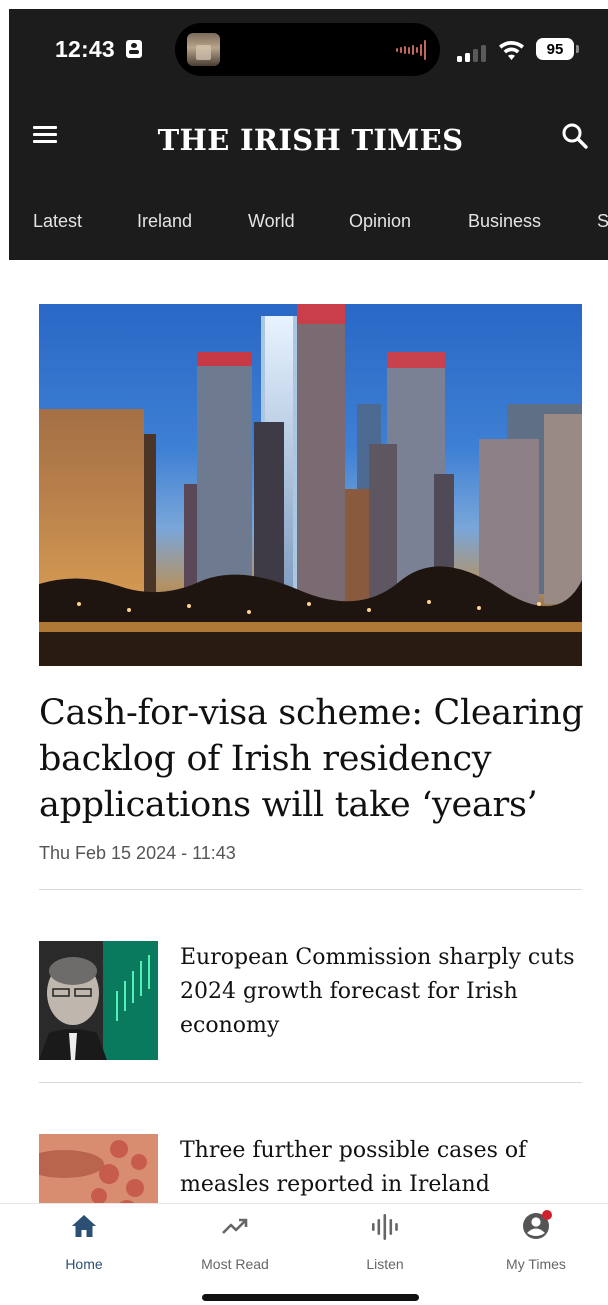  I want to click on tab-label: Home, so click(84, 1264).